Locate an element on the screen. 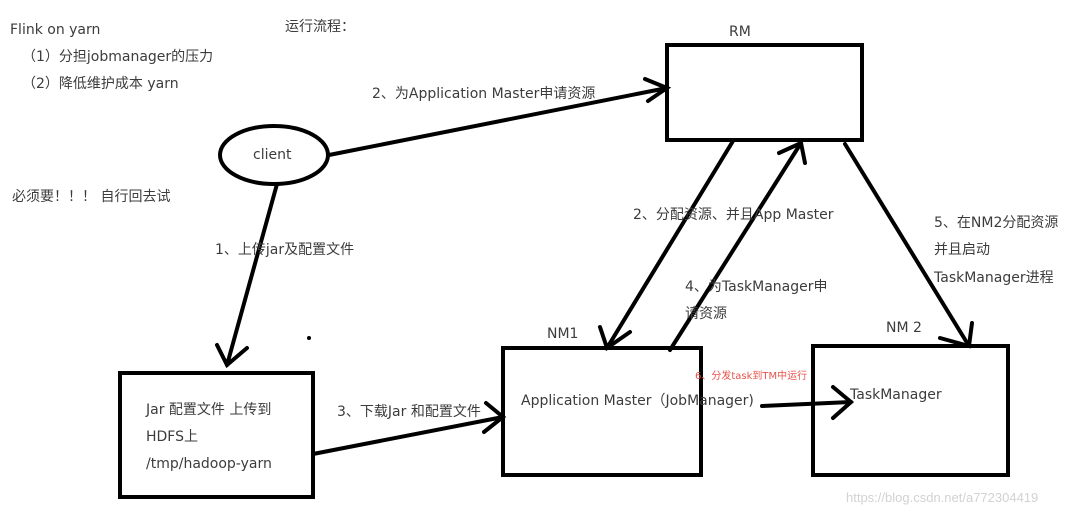  task-manager-label: TaskManager is located at coordinates (896, 395).